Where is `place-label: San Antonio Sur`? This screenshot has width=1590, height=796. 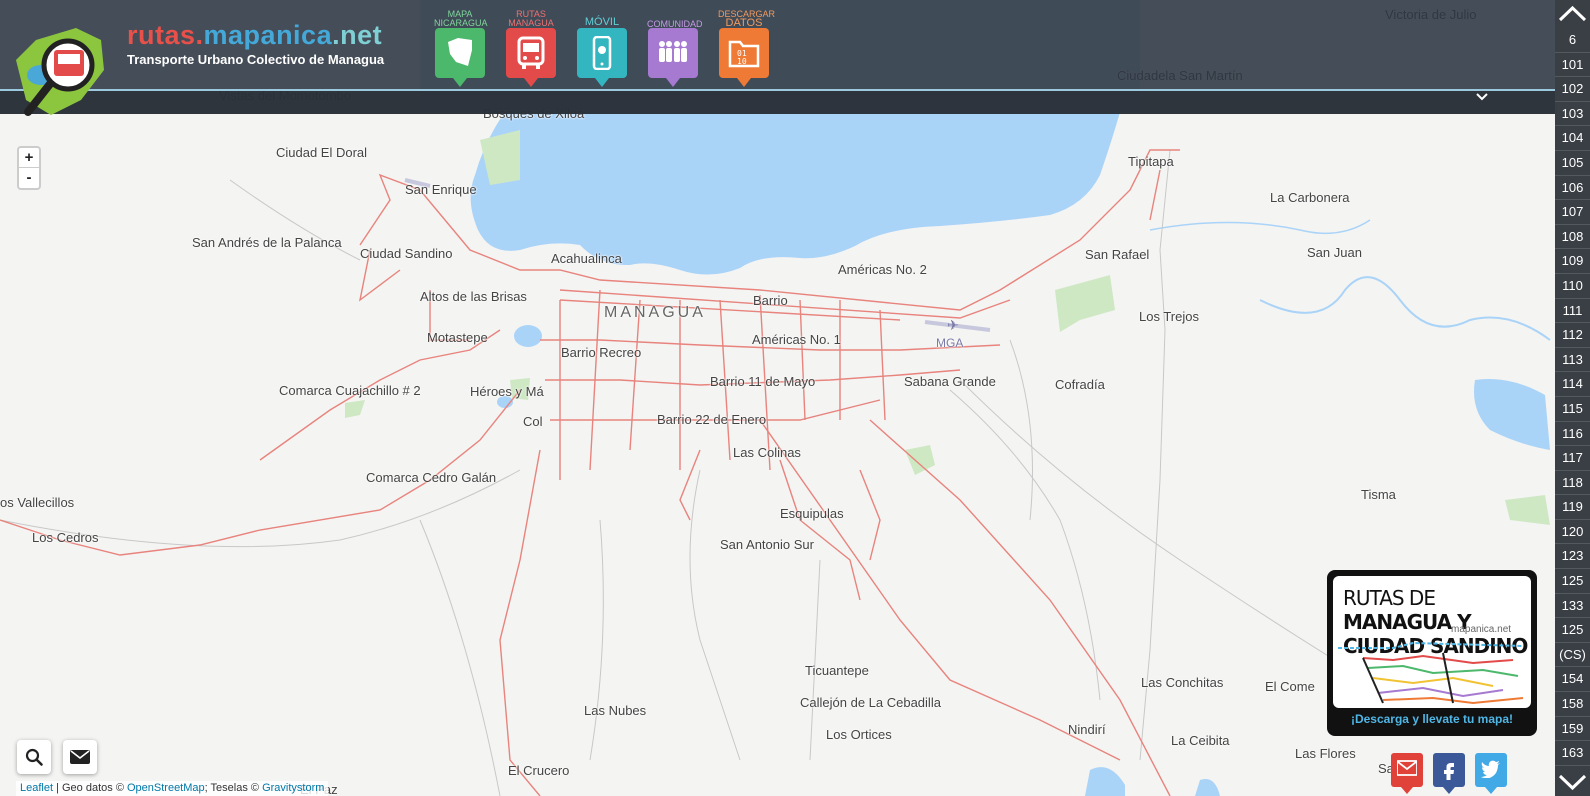 place-label: San Antonio Sur is located at coordinates (767, 544).